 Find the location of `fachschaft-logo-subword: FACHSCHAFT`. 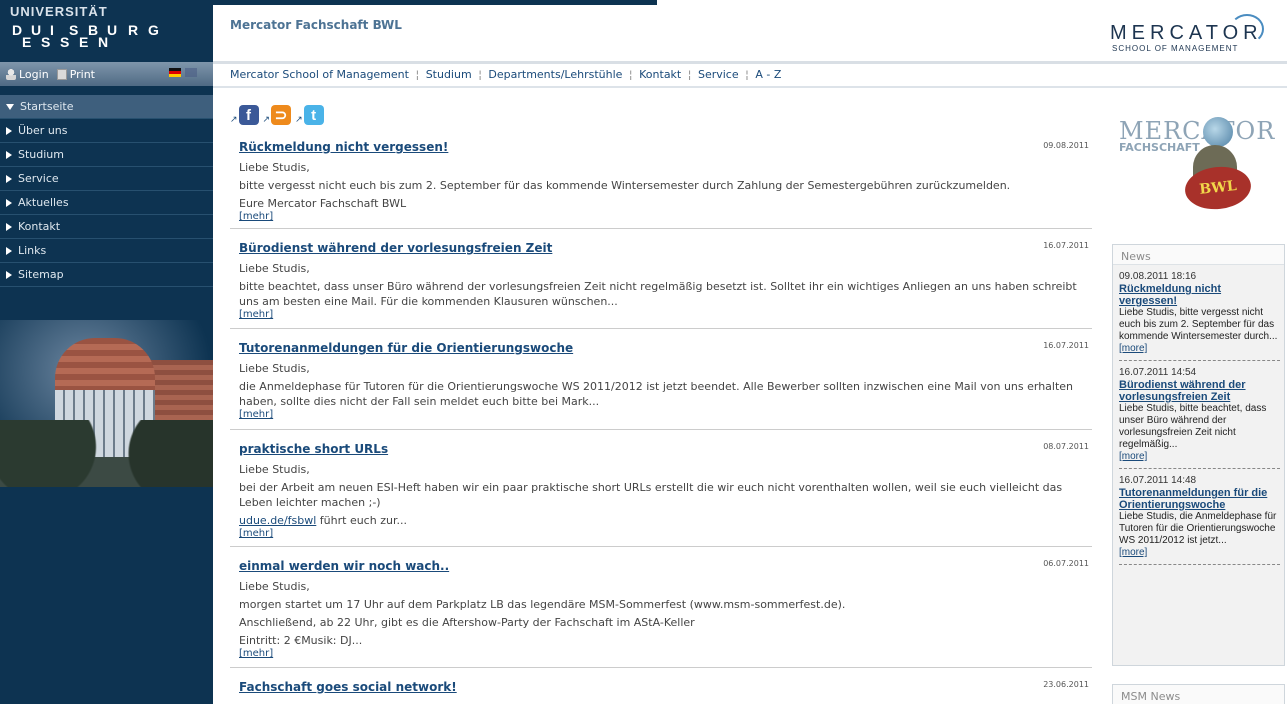

fachschaft-logo-subword: FACHSCHAFT is located at coordinates (1159, 147).